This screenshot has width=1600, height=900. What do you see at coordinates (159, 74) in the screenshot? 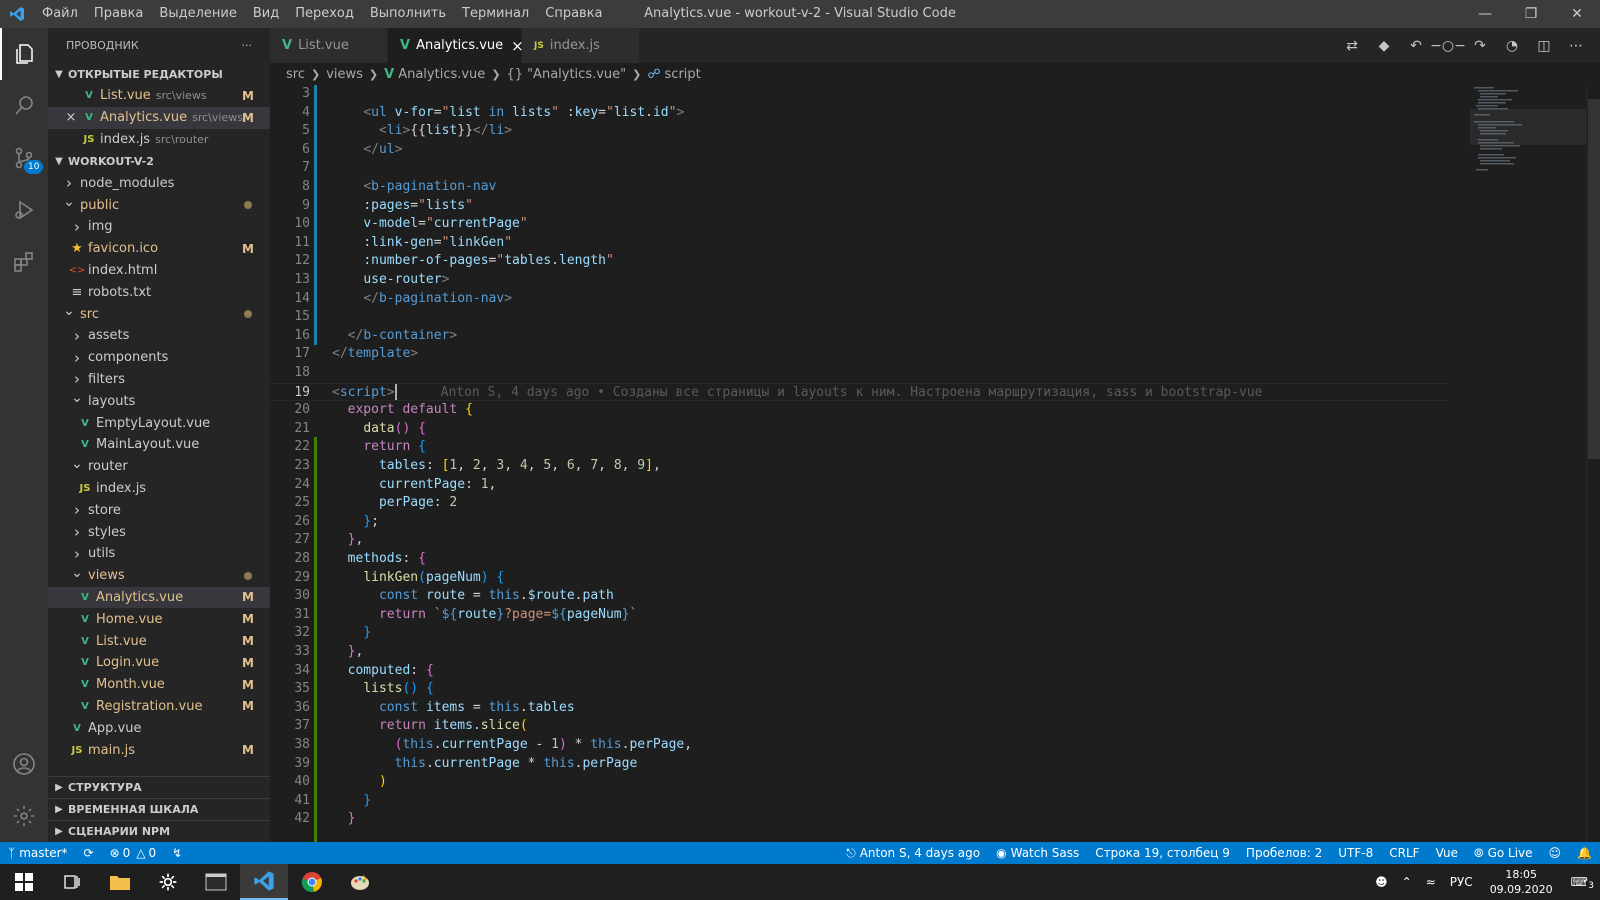
I see `open-editors-section: ▼ ОТКРЫТЫЕ РЕДАКТОРЫ` at bounding box center [159, 74].